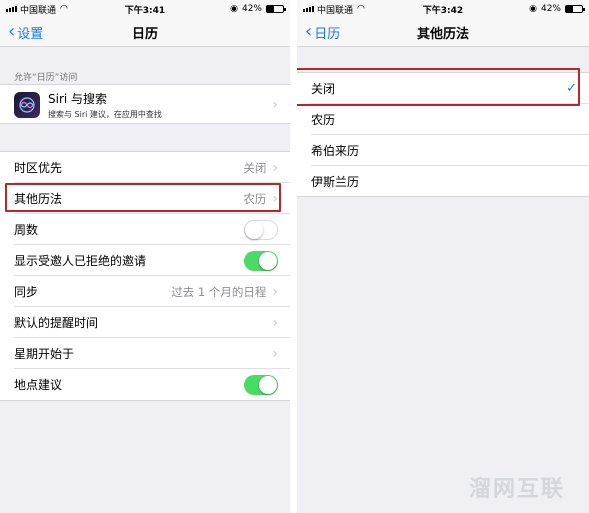 The height and width of the screenshot is (513, 589). I want to click on siri-group: Siri 与搜索 搜索与 Siri 建议，在应用中查找 ›, so click(145, 104).